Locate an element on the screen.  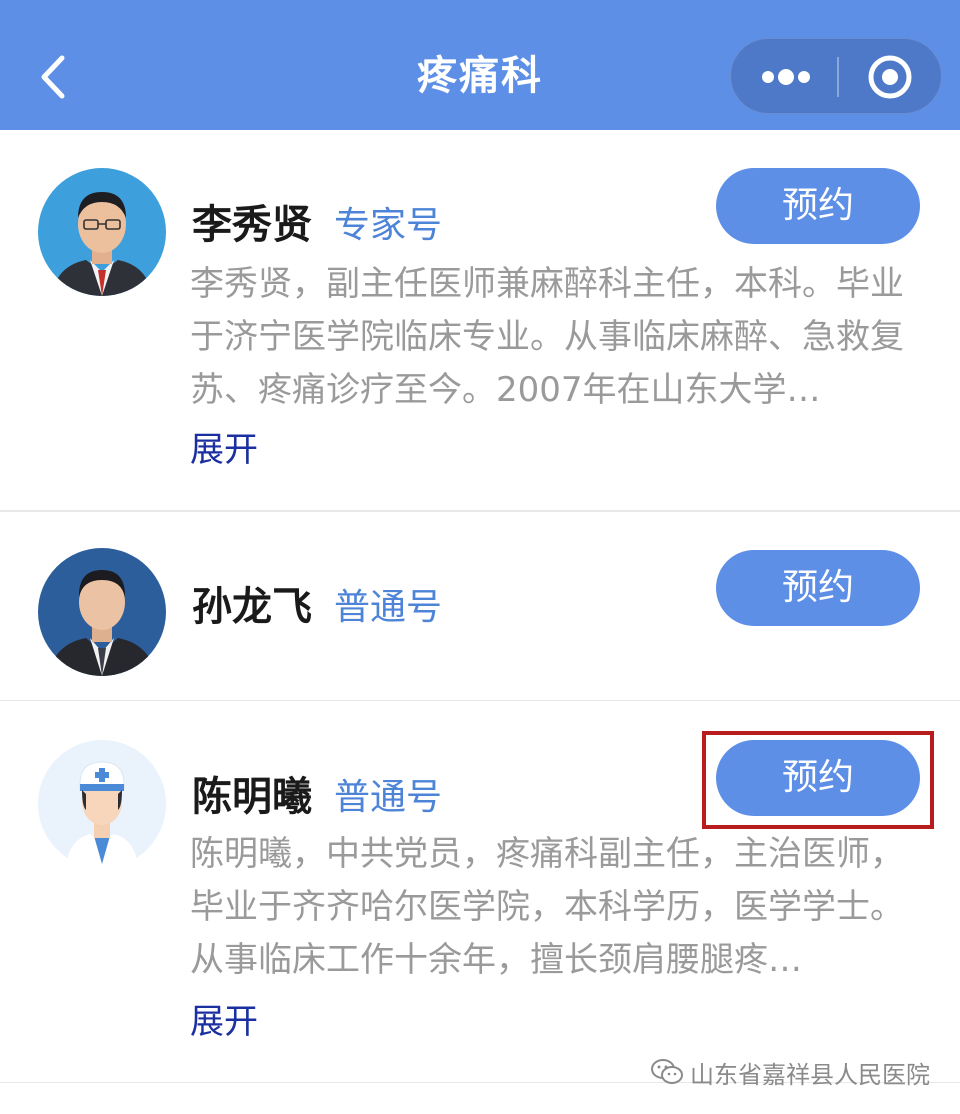
default-doctor-avatar-icon is located at coordinates (102, 804).